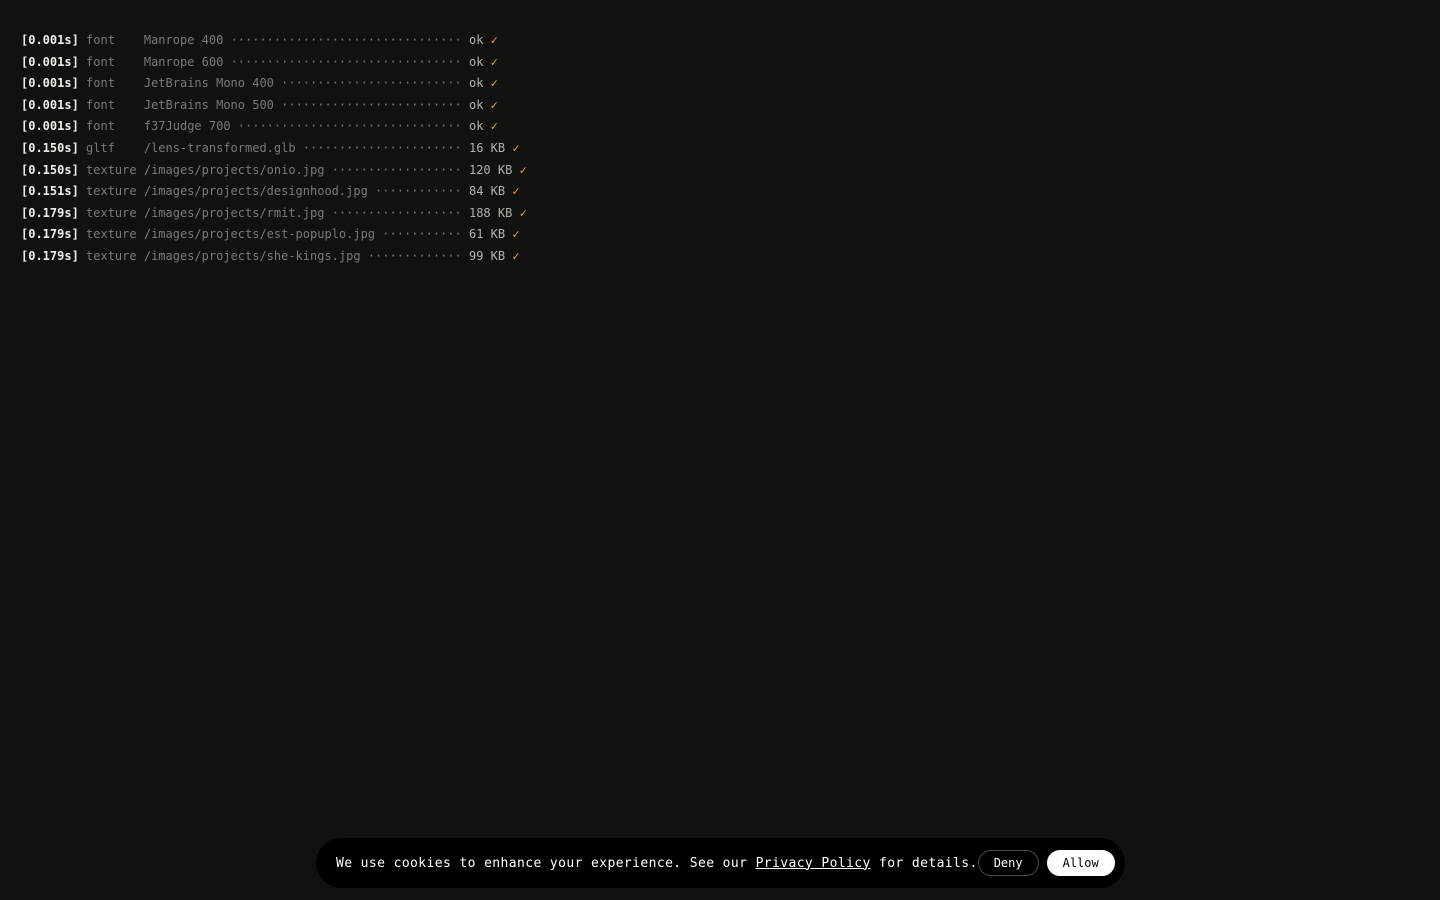 This screenshot has height=900, width=1440. Describe the element at coordinates (1008, 863) in the screenshot. I see `deny-button: Deny` at that location.